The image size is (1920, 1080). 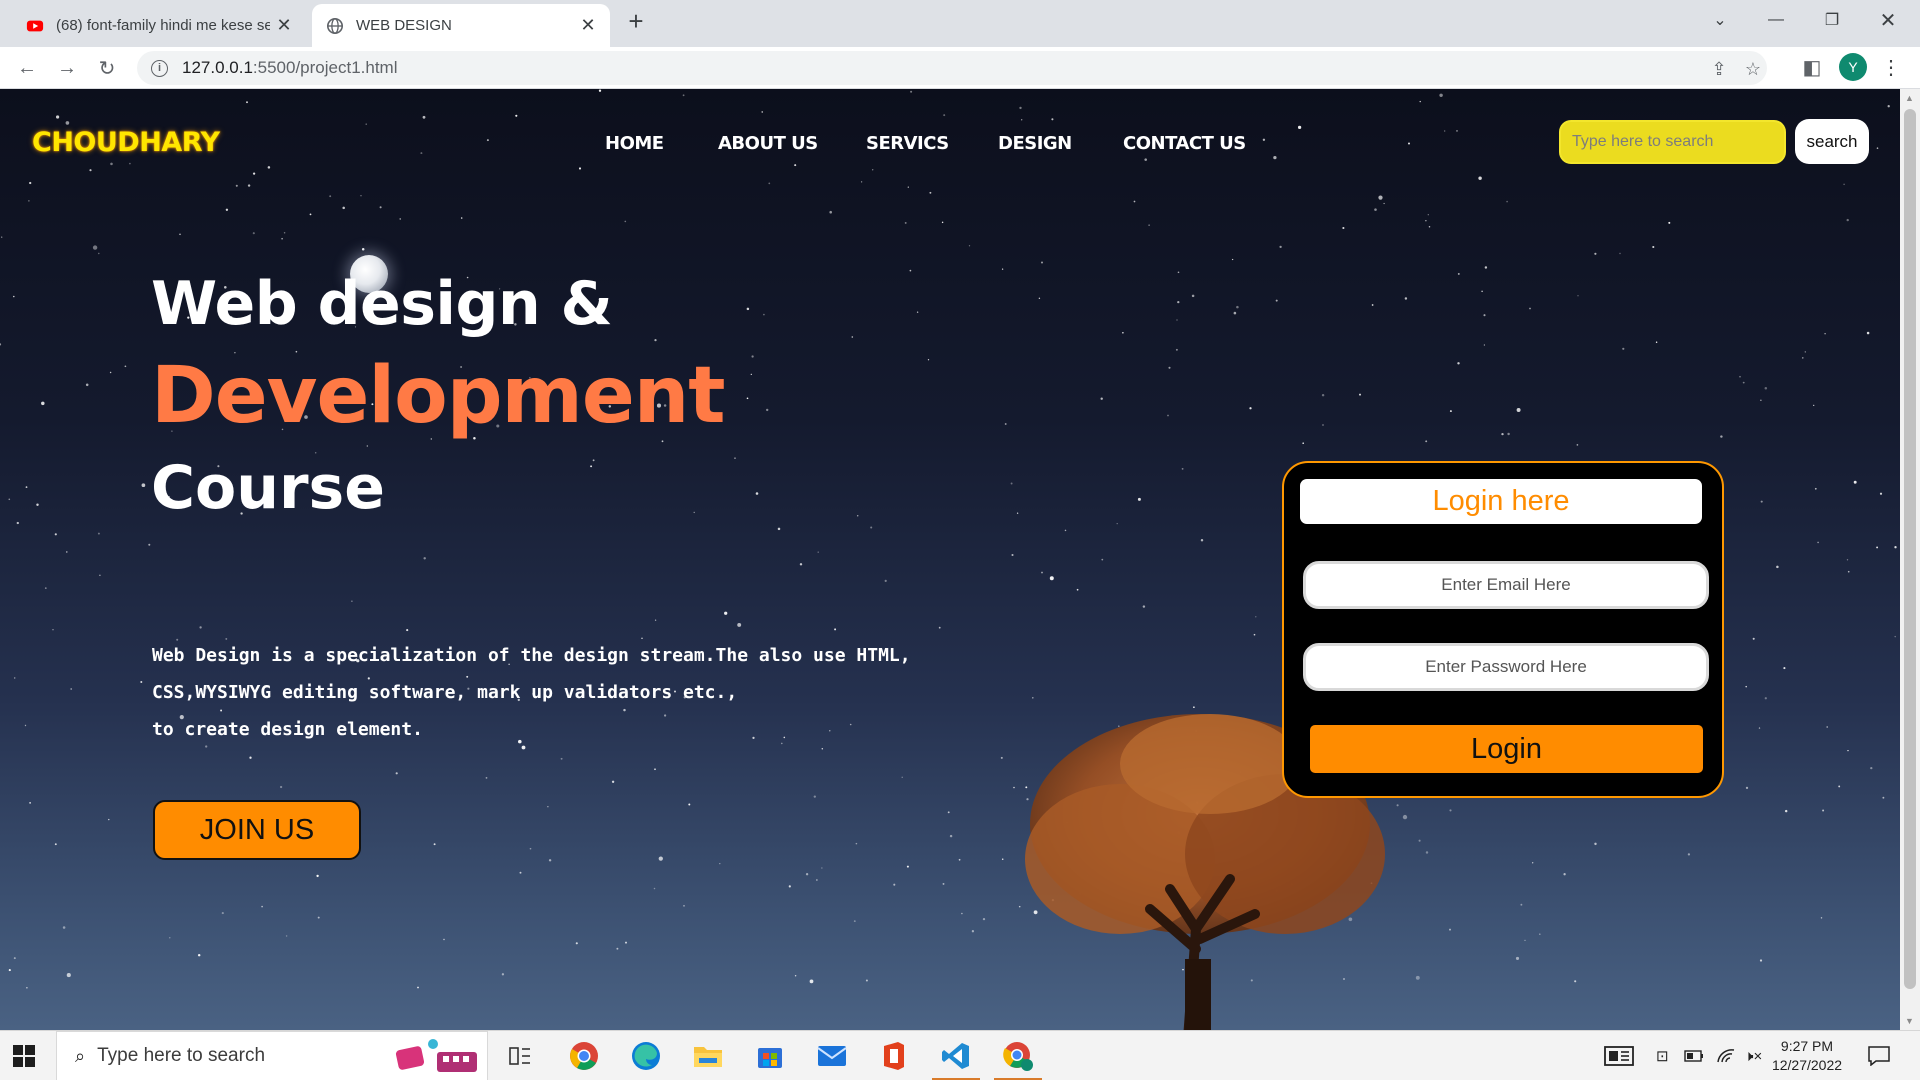 I want to click on share-icon: ⇪, so click(x=1719, y=69).